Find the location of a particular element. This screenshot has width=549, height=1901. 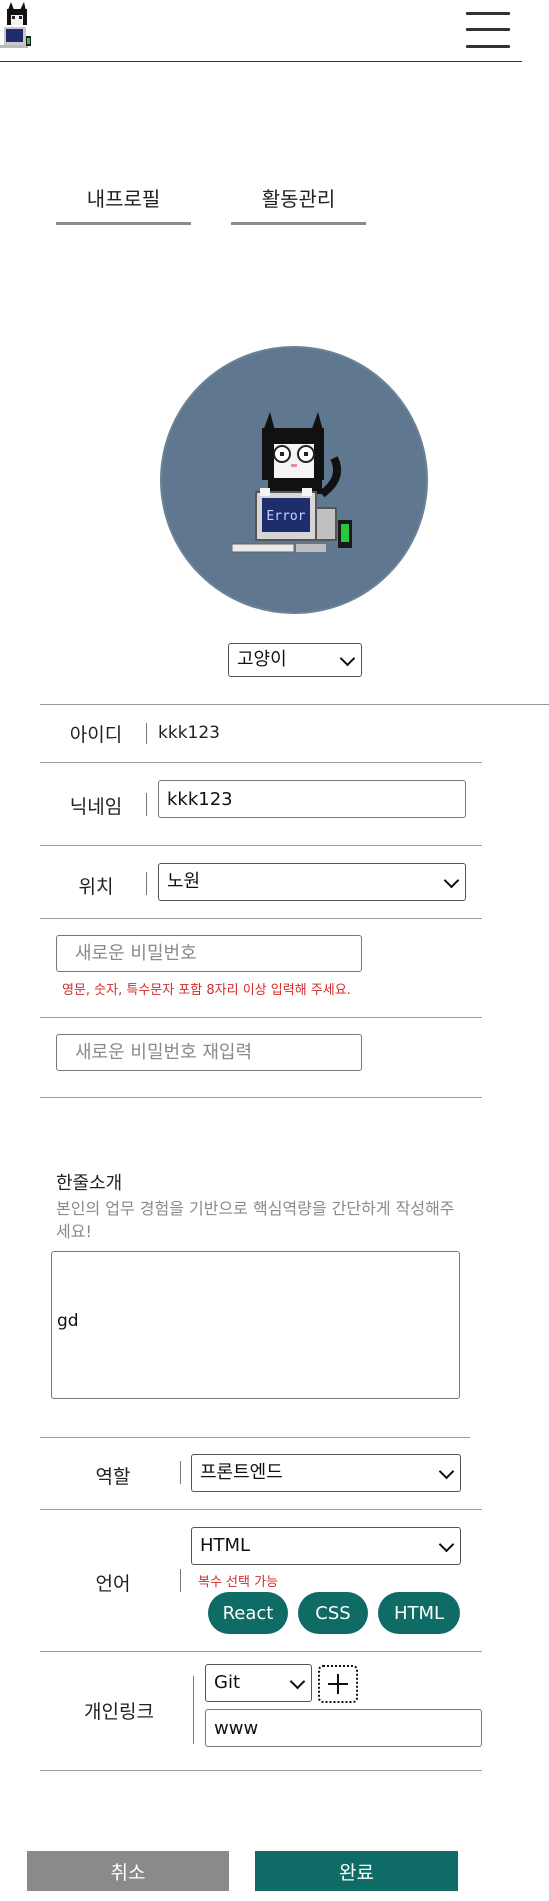

link-url-input is located at coordinates (343, 1728).